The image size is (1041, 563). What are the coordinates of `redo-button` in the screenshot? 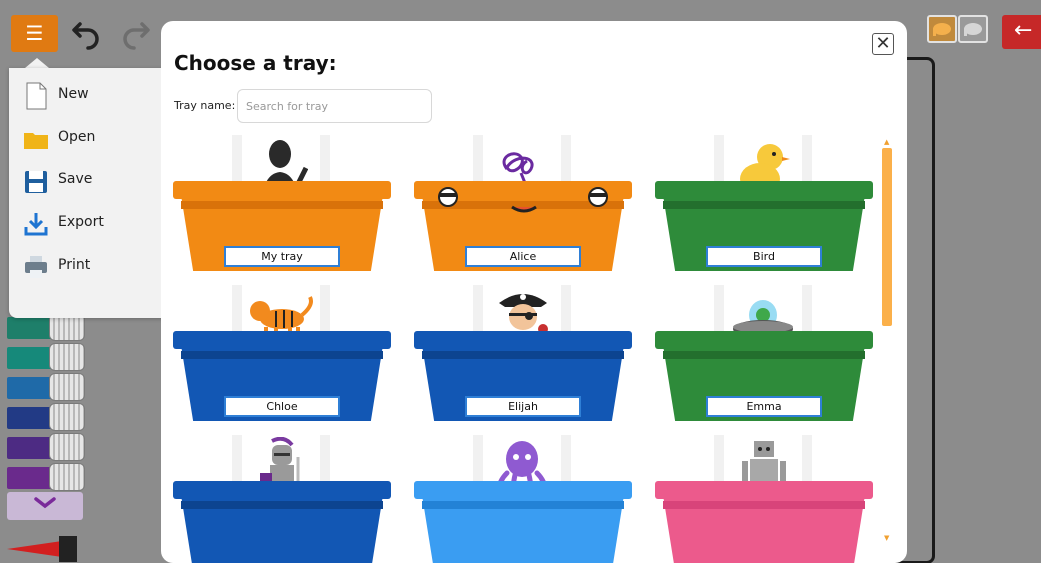 It's located at (135, 33).